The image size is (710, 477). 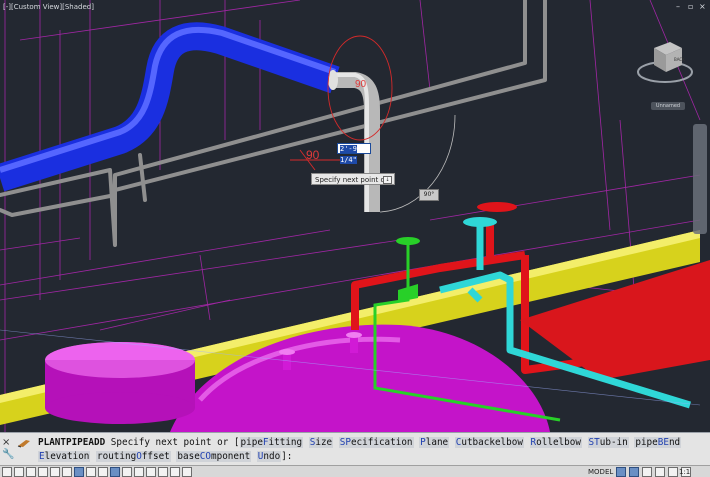 I want to click on viewcube: BACK, so click(x=665, y=61).